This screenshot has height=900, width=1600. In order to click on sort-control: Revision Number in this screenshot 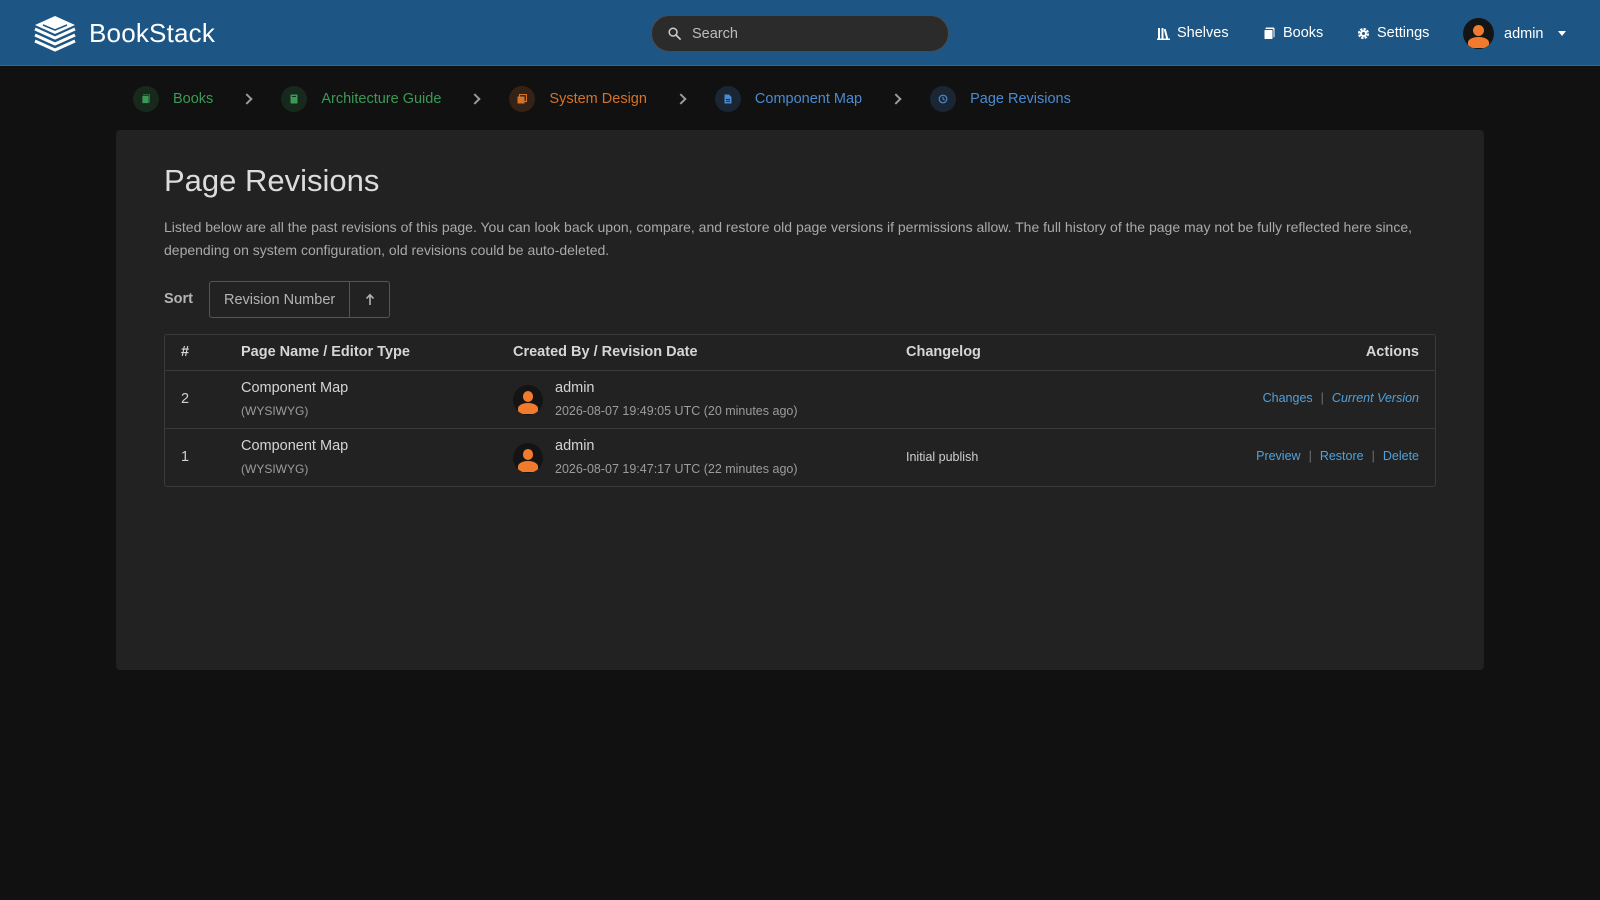, I will do `click(300, 299)`.